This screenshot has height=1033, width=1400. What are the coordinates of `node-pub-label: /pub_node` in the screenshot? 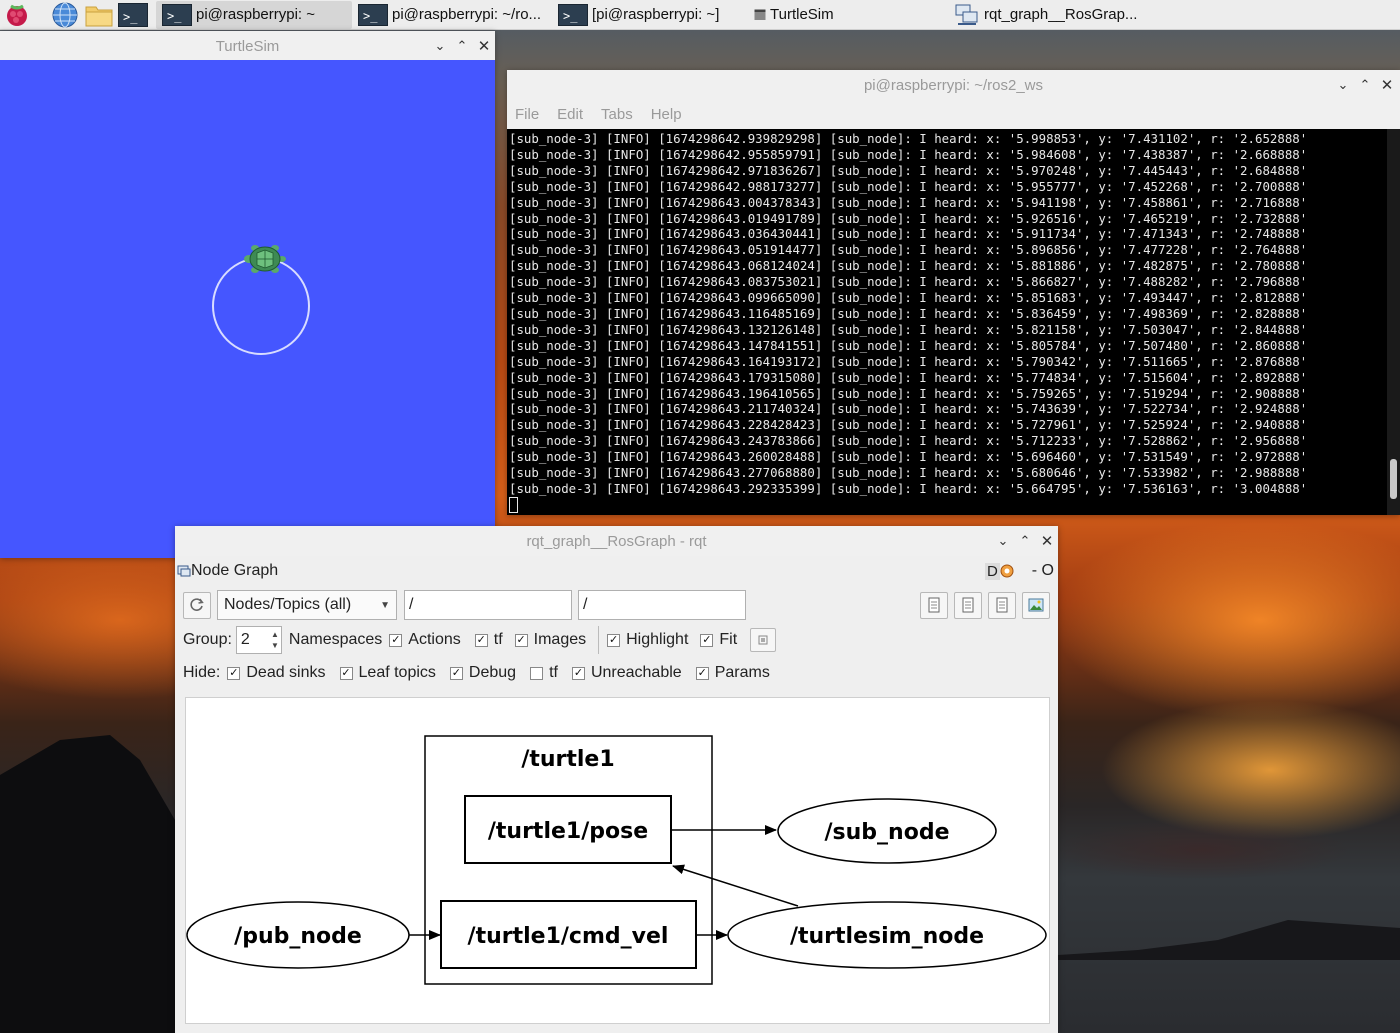 It's located at (298, 936).